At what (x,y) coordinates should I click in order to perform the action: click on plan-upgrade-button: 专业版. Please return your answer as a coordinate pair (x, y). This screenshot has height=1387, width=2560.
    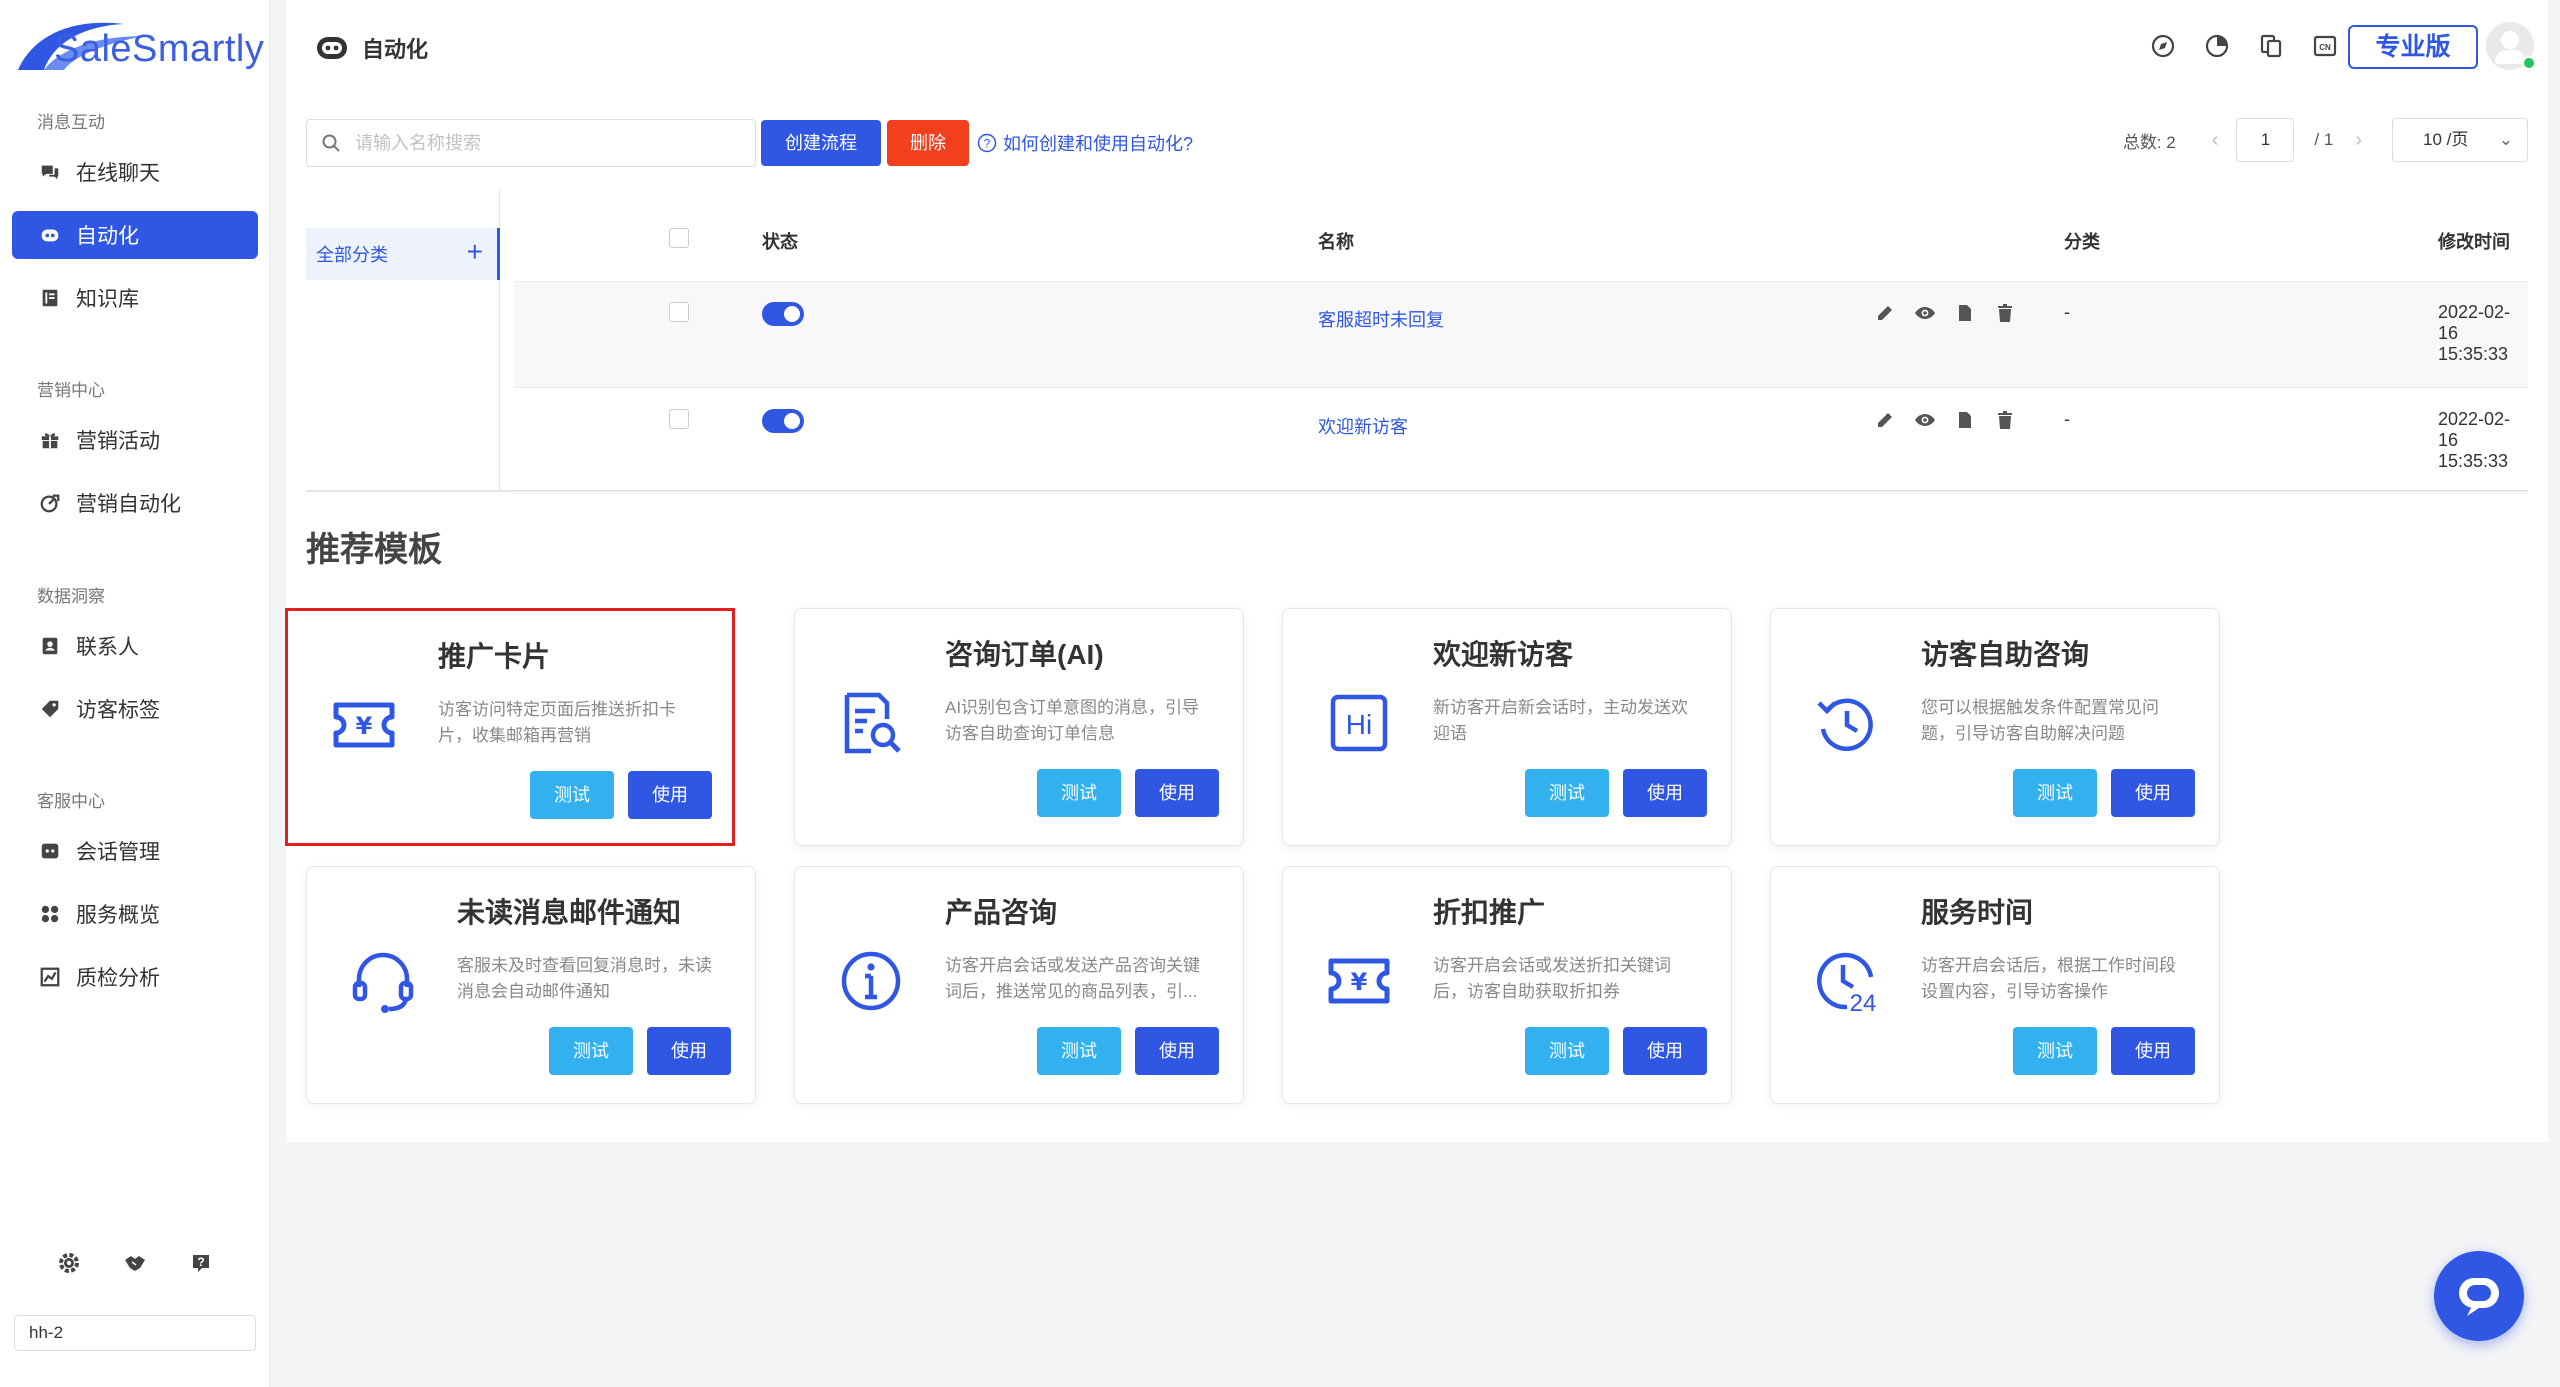
    Looking at the image, I should click on (2413, 47).